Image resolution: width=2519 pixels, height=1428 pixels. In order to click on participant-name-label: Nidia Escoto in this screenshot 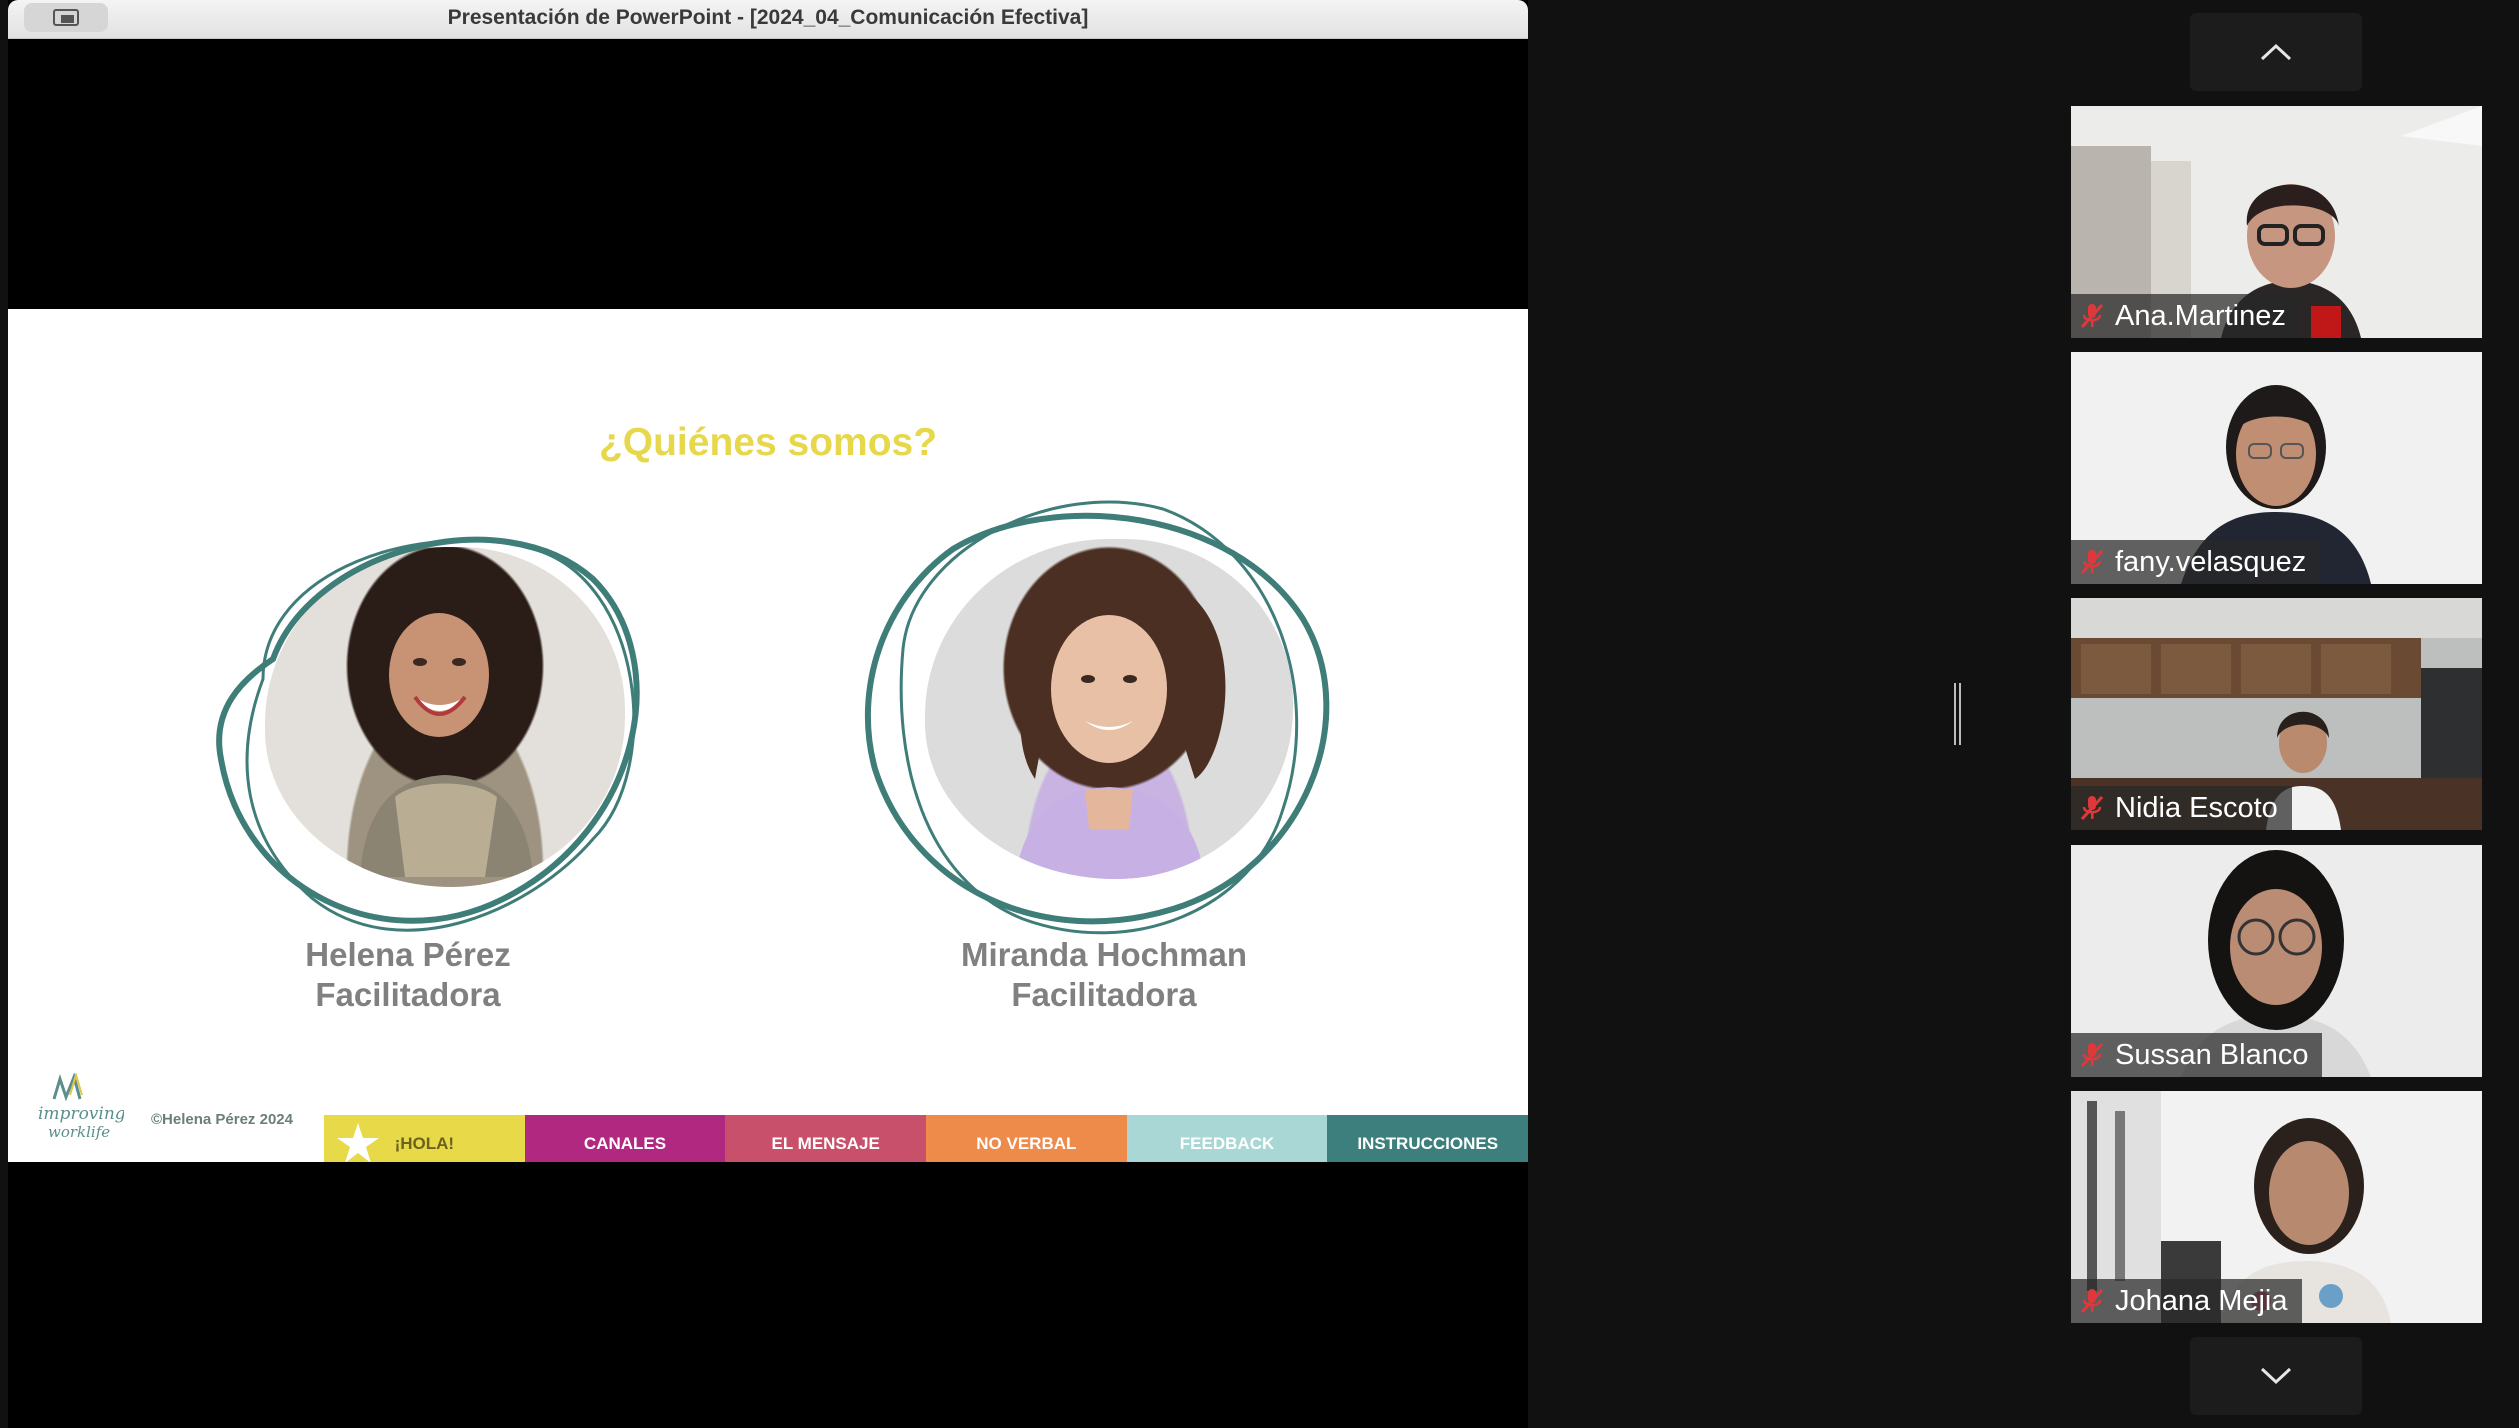, I will do `click(2181, 808)`.